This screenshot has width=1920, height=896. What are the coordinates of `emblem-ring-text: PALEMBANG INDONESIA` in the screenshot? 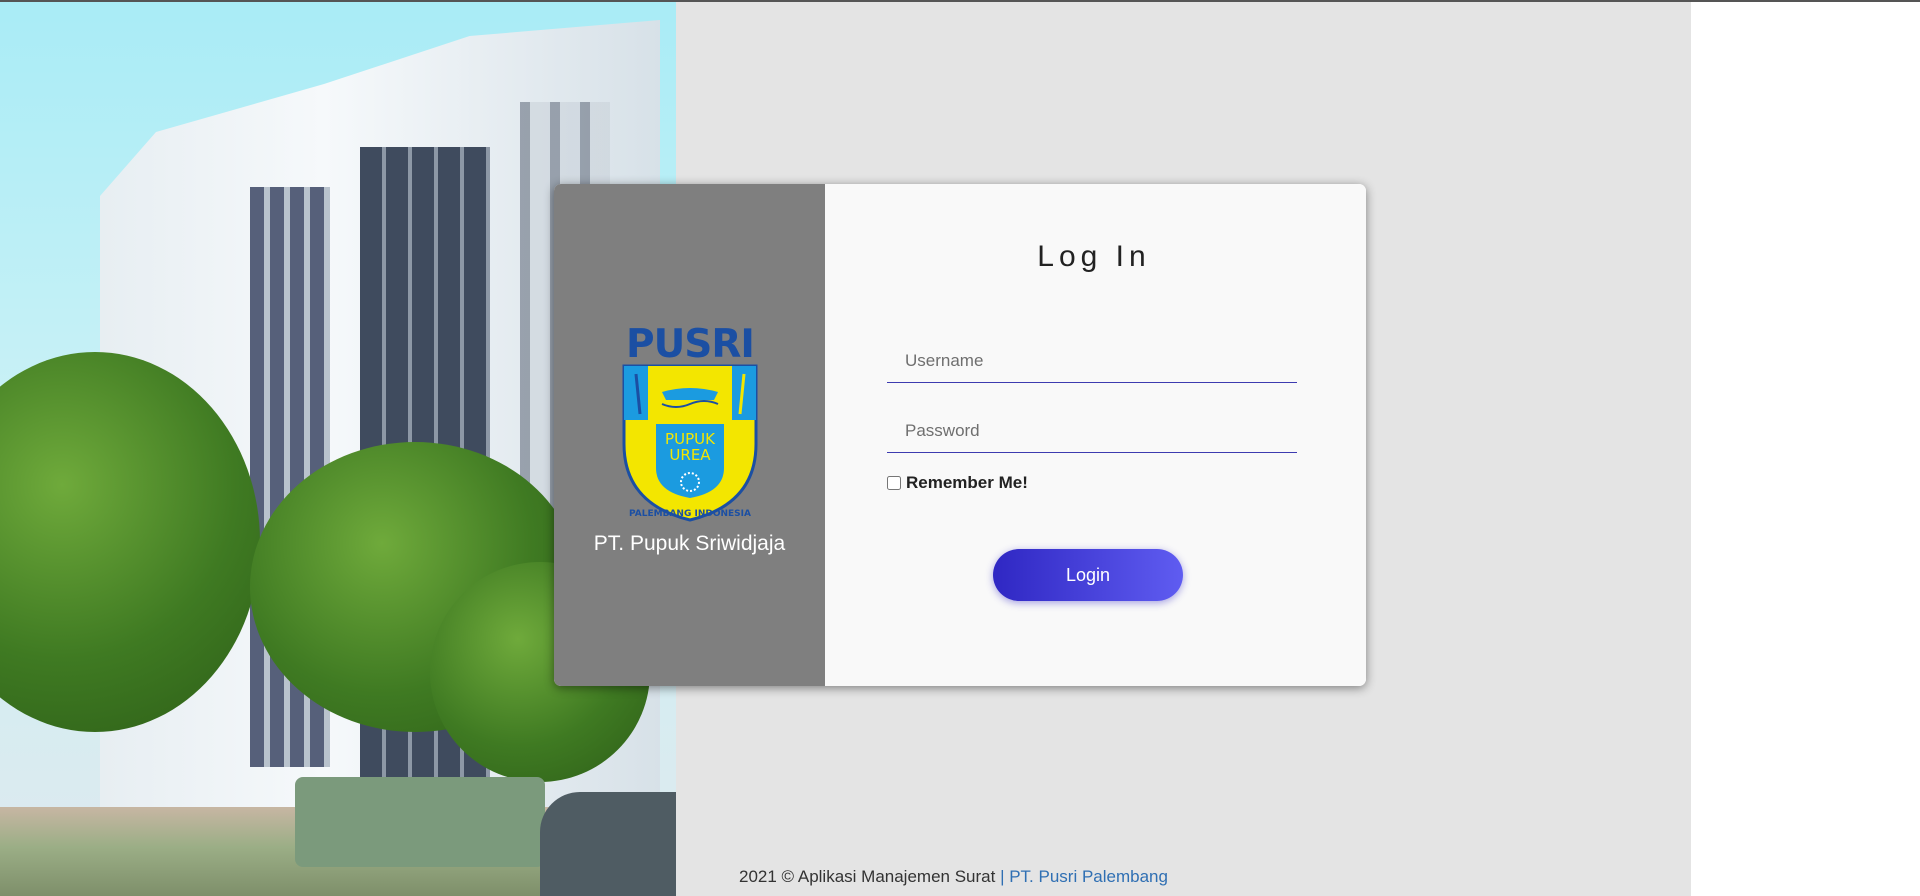 It's located at (690, 514).